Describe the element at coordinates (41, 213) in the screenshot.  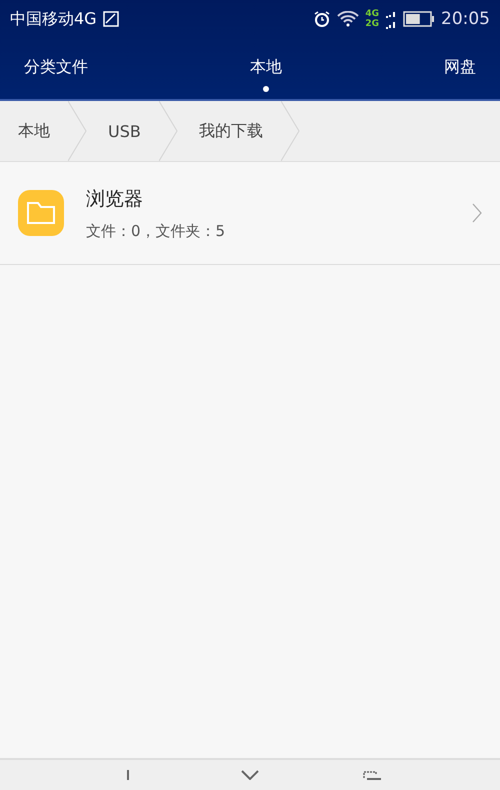
I see `folder-icon` at that location.